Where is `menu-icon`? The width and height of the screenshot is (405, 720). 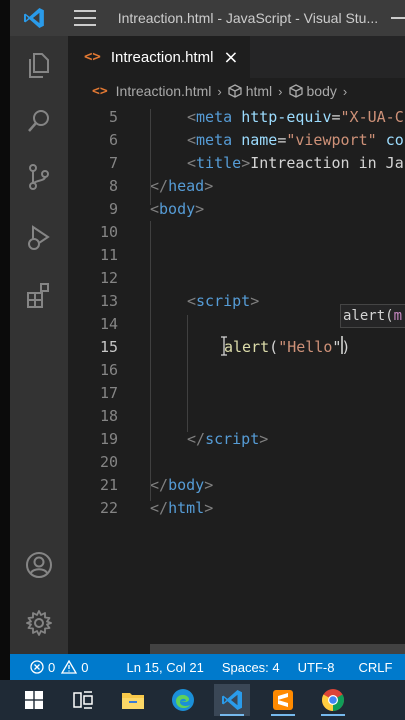 menu-icon is located at coordinates (84, 18).